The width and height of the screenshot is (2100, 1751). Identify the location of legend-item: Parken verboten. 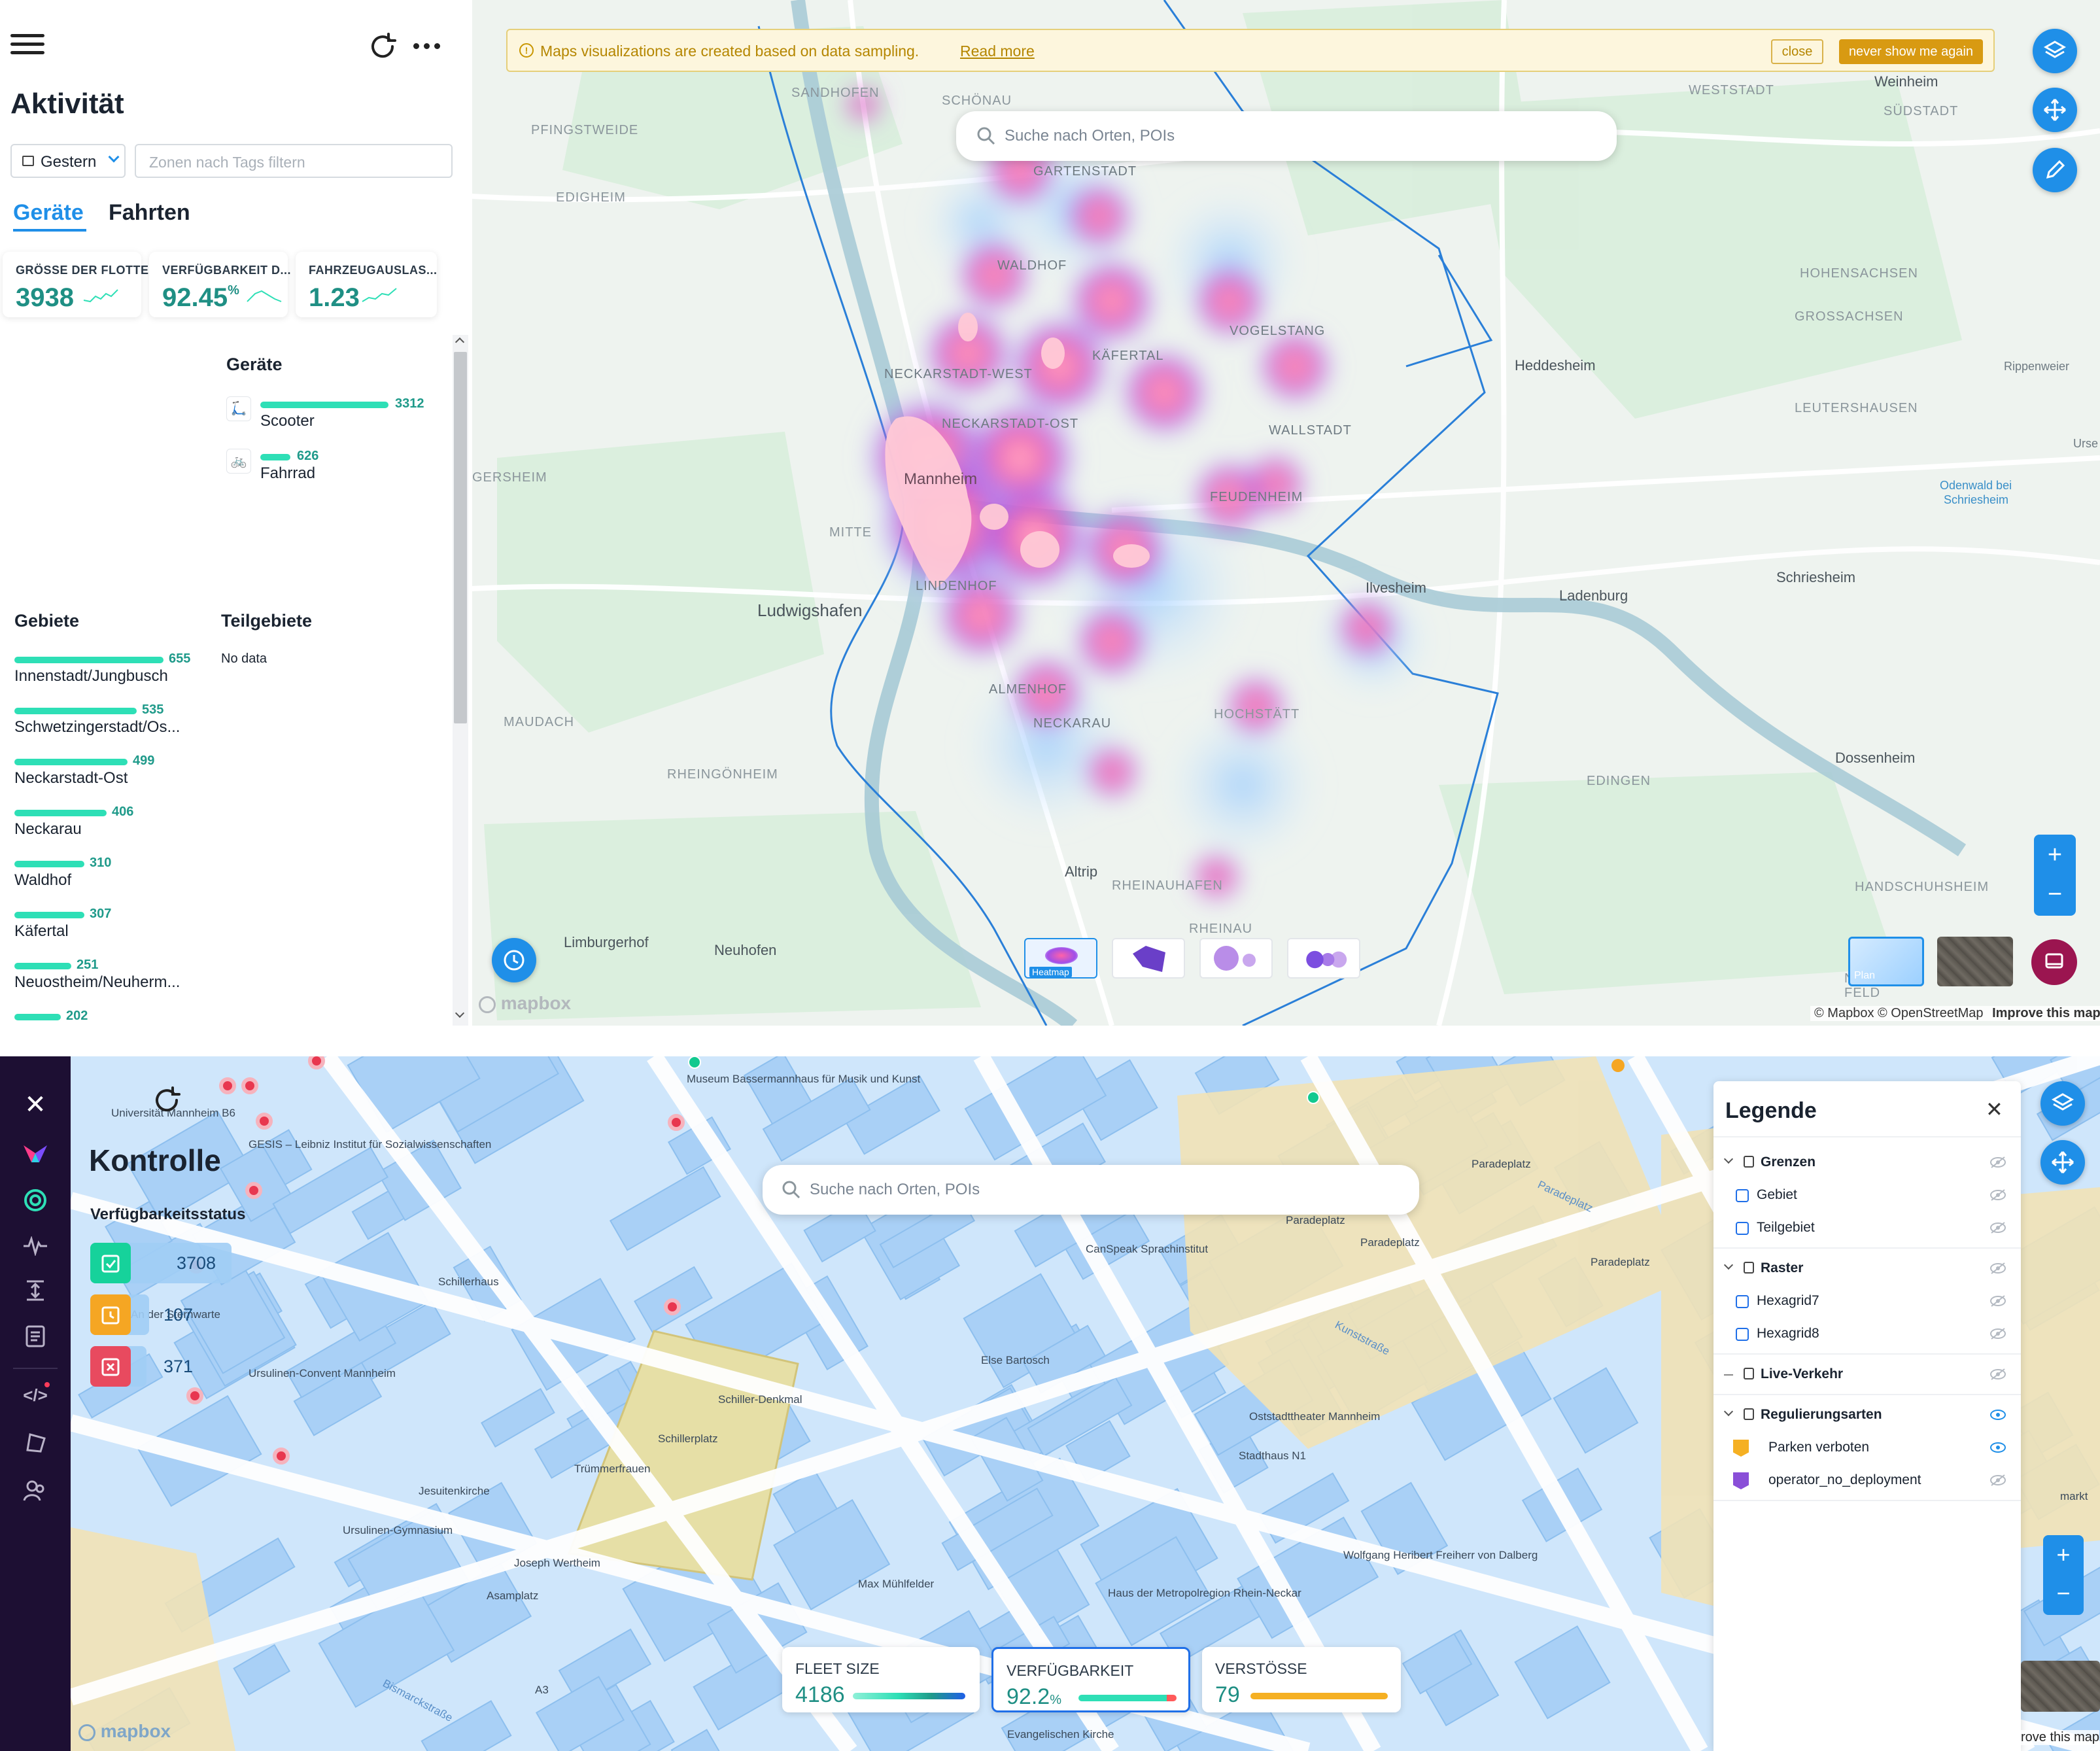
(1867, 1448).